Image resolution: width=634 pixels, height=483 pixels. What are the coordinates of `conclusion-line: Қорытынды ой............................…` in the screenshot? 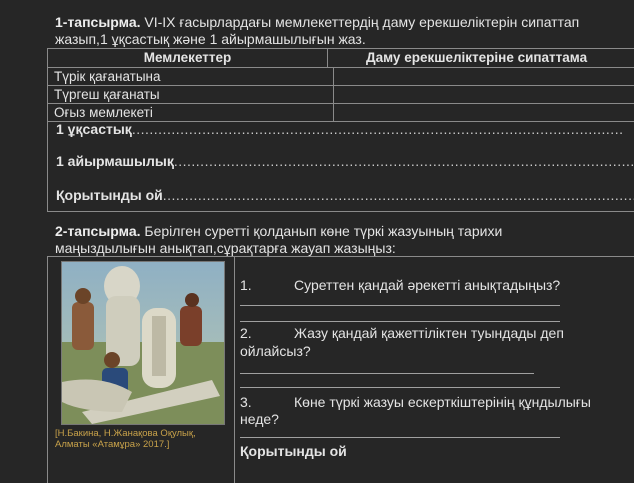 It's located at (345, 195).